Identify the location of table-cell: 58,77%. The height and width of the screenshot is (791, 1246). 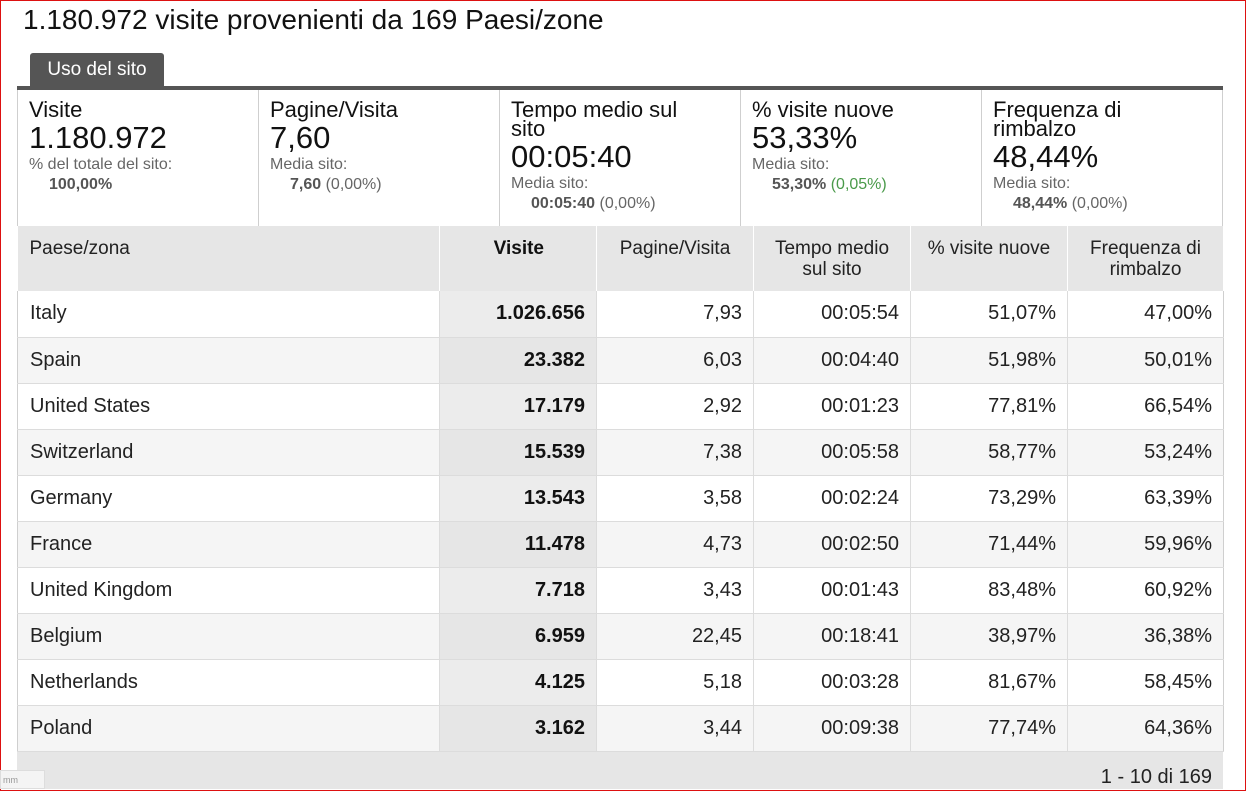
(989, 452).